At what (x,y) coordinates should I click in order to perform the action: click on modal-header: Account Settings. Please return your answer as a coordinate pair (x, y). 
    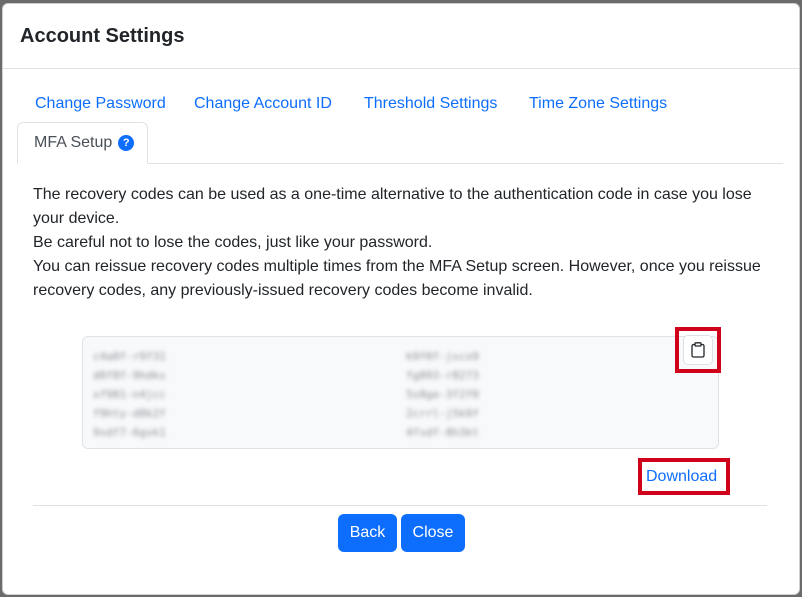
    Looking at the image, I should click on (401, 36).